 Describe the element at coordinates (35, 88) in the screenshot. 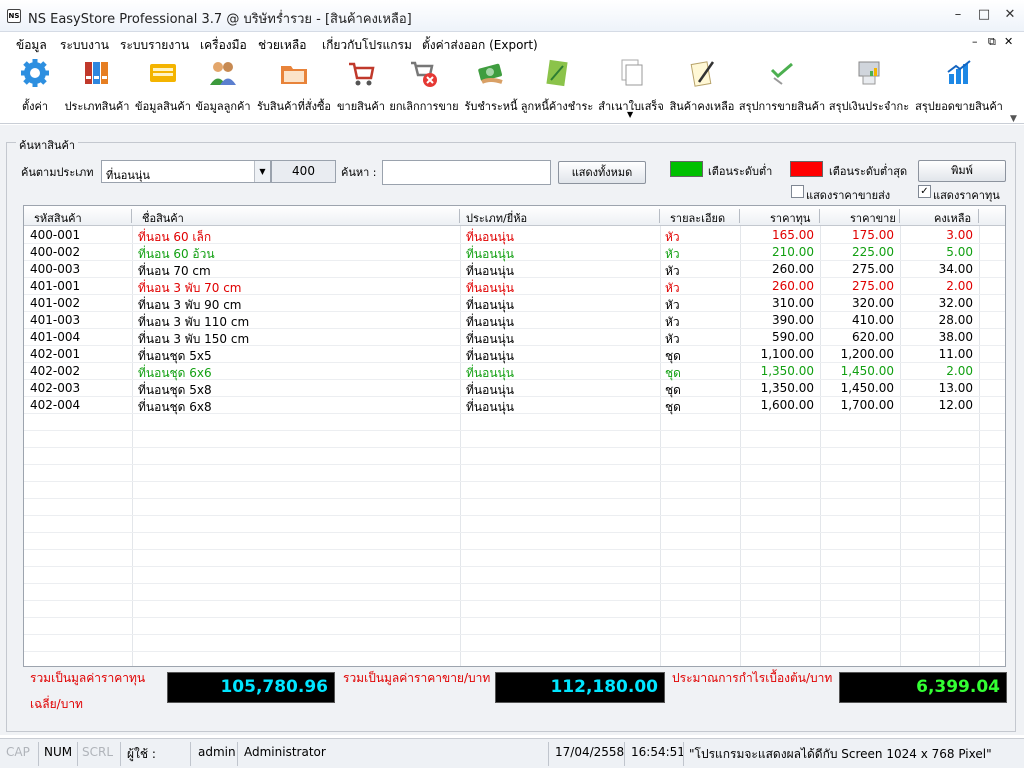

I see `toolbar-settings-button: ตั้งค่า` at that location.